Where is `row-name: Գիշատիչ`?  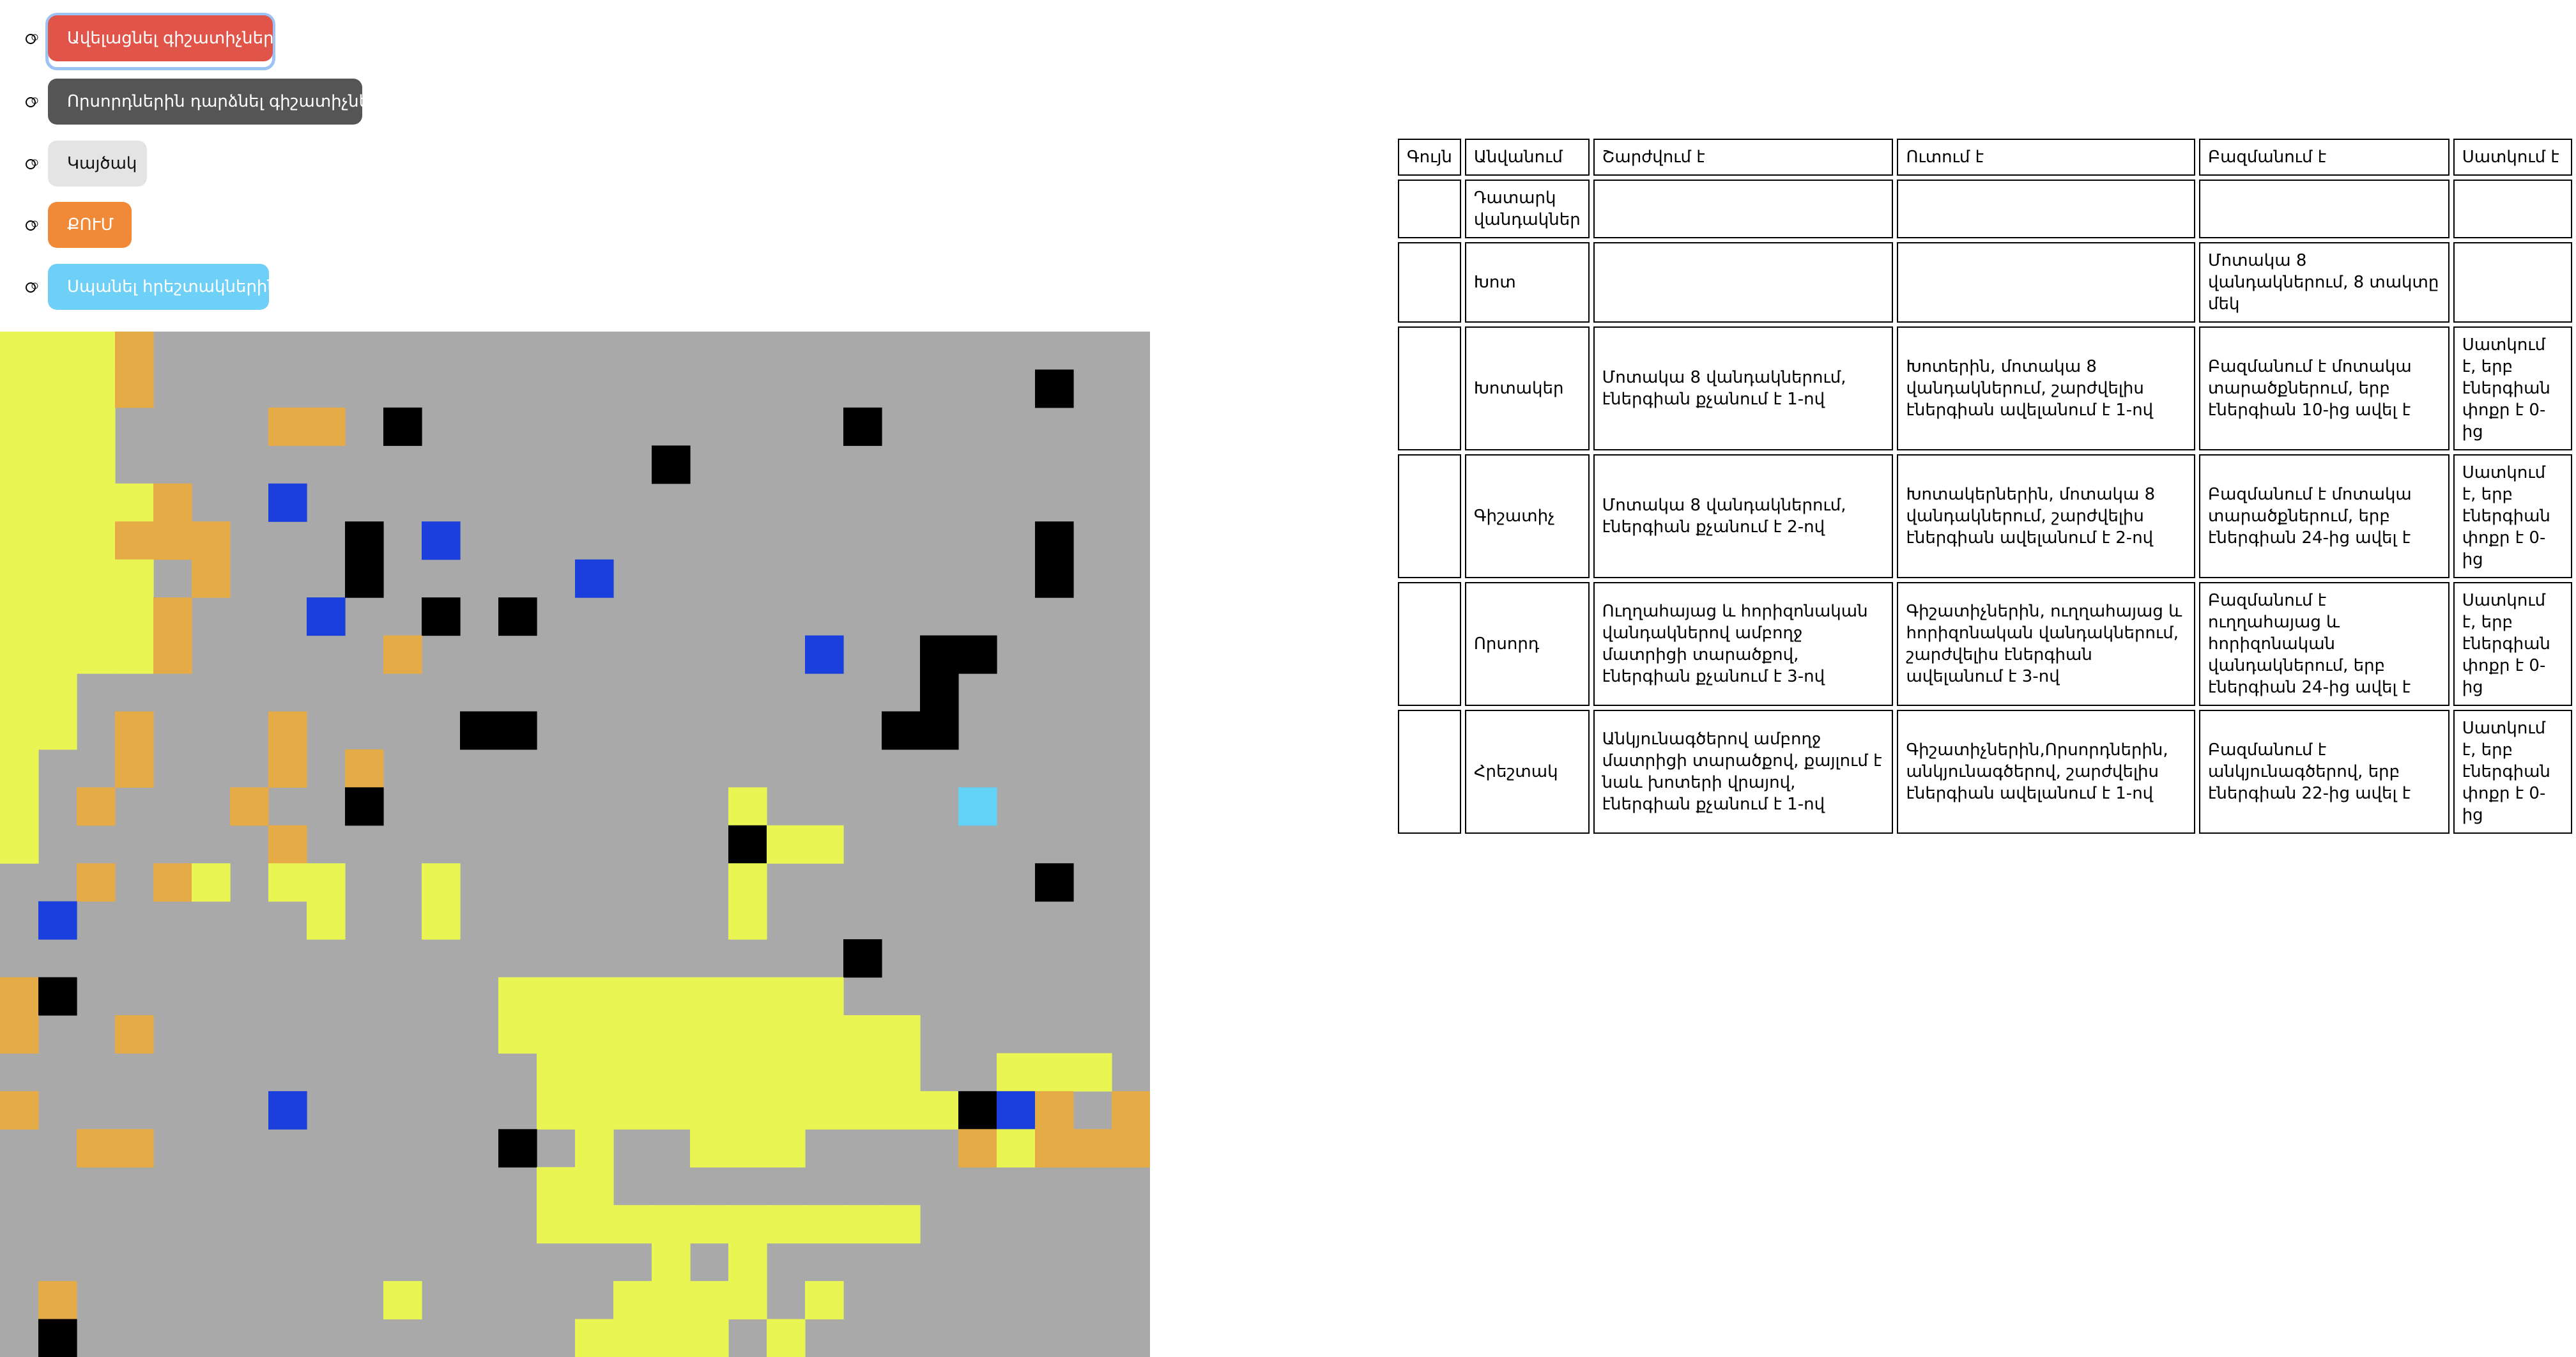
row-name: Գիշատիչ is located at coordinates (1527, 516).